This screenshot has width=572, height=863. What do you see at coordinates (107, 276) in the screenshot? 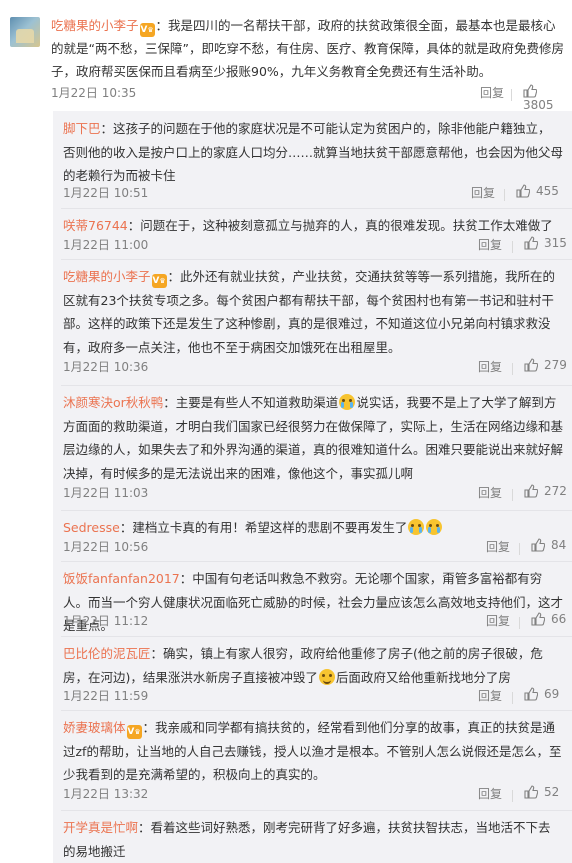
I see `reply-username: 吃糖果的小李子` at bounding box center [107, 276].